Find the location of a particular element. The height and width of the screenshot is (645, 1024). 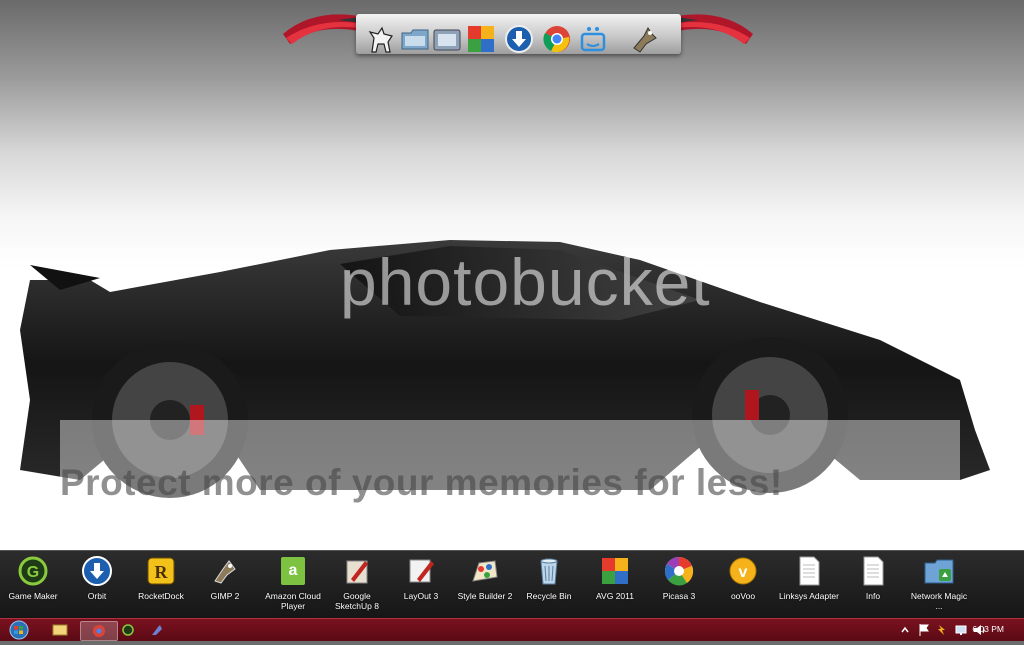

unicorn-icon is located at coordinates (381, 39).